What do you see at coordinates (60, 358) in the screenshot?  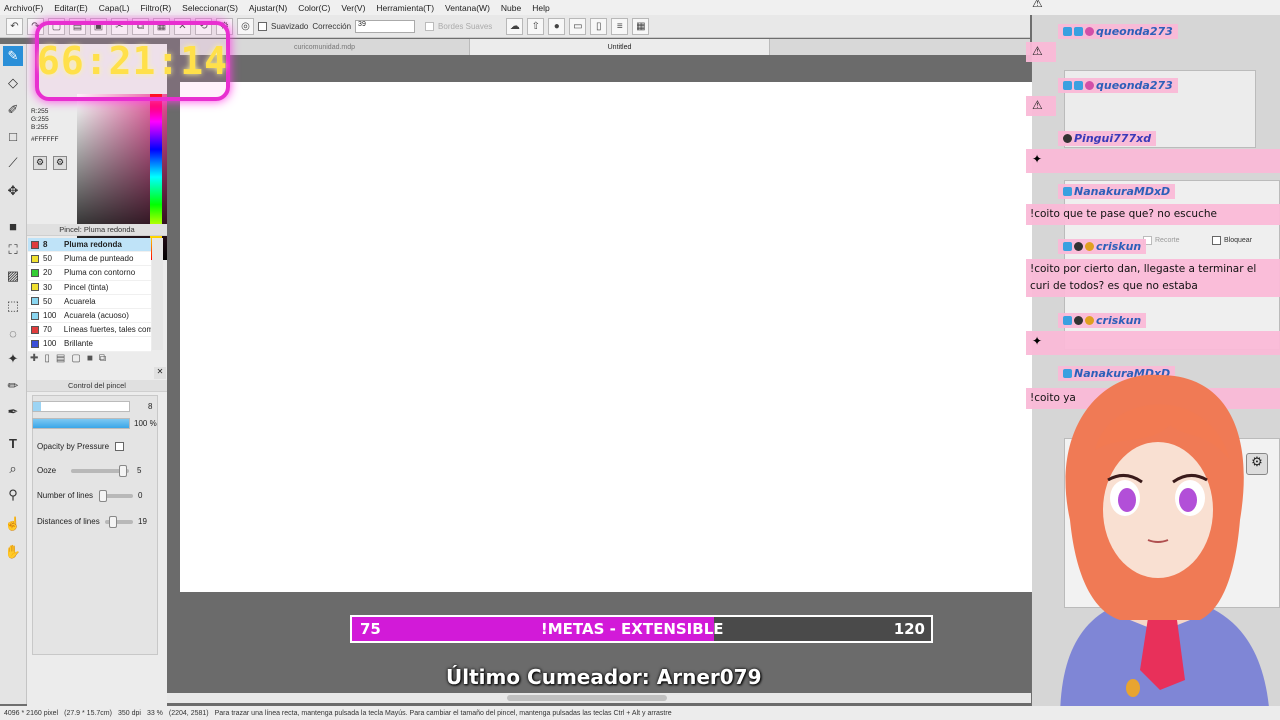 I see `doc-menu-icon: ▤` at bounding box center [60, 358].